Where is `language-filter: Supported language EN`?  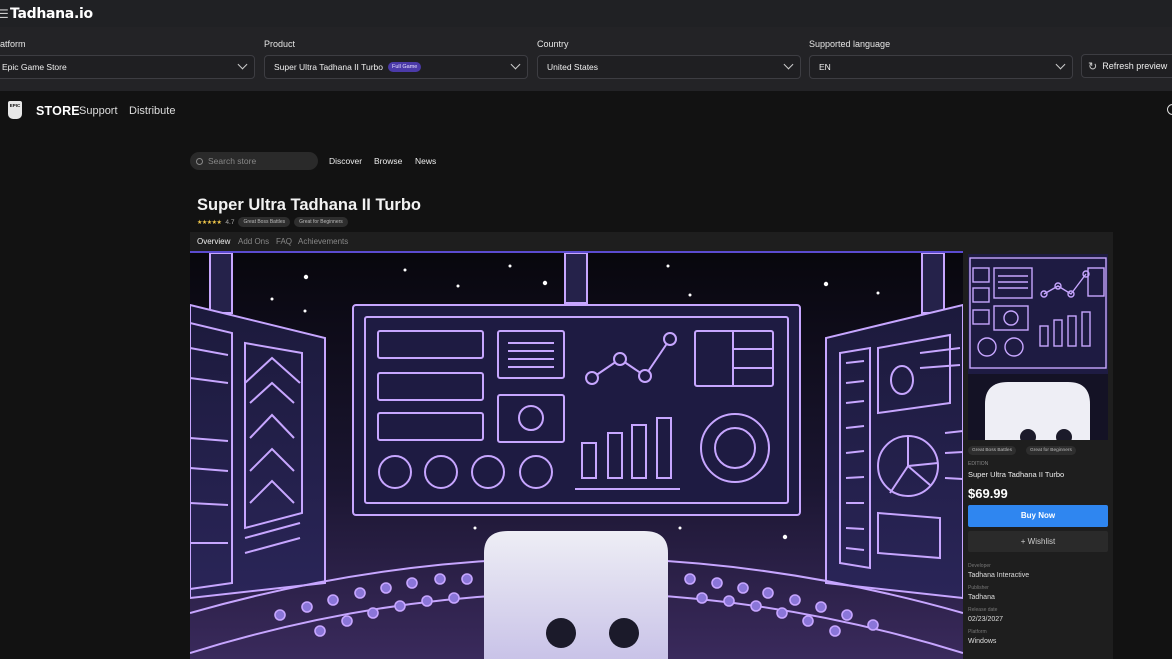
language-filter: Supported language EN is located at coordinates (941, 59).